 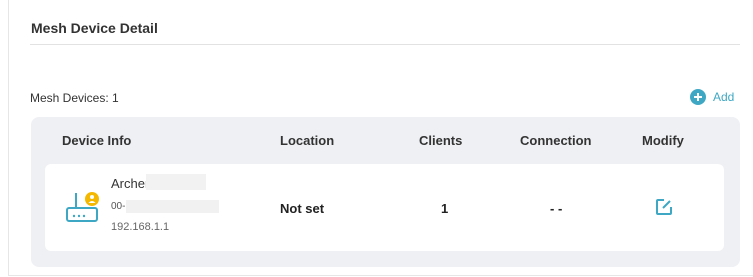 What do you see at coordinates (441, 140) in the screenshot?
I see `header-clients: Clients` at bounding box center [441, 140].